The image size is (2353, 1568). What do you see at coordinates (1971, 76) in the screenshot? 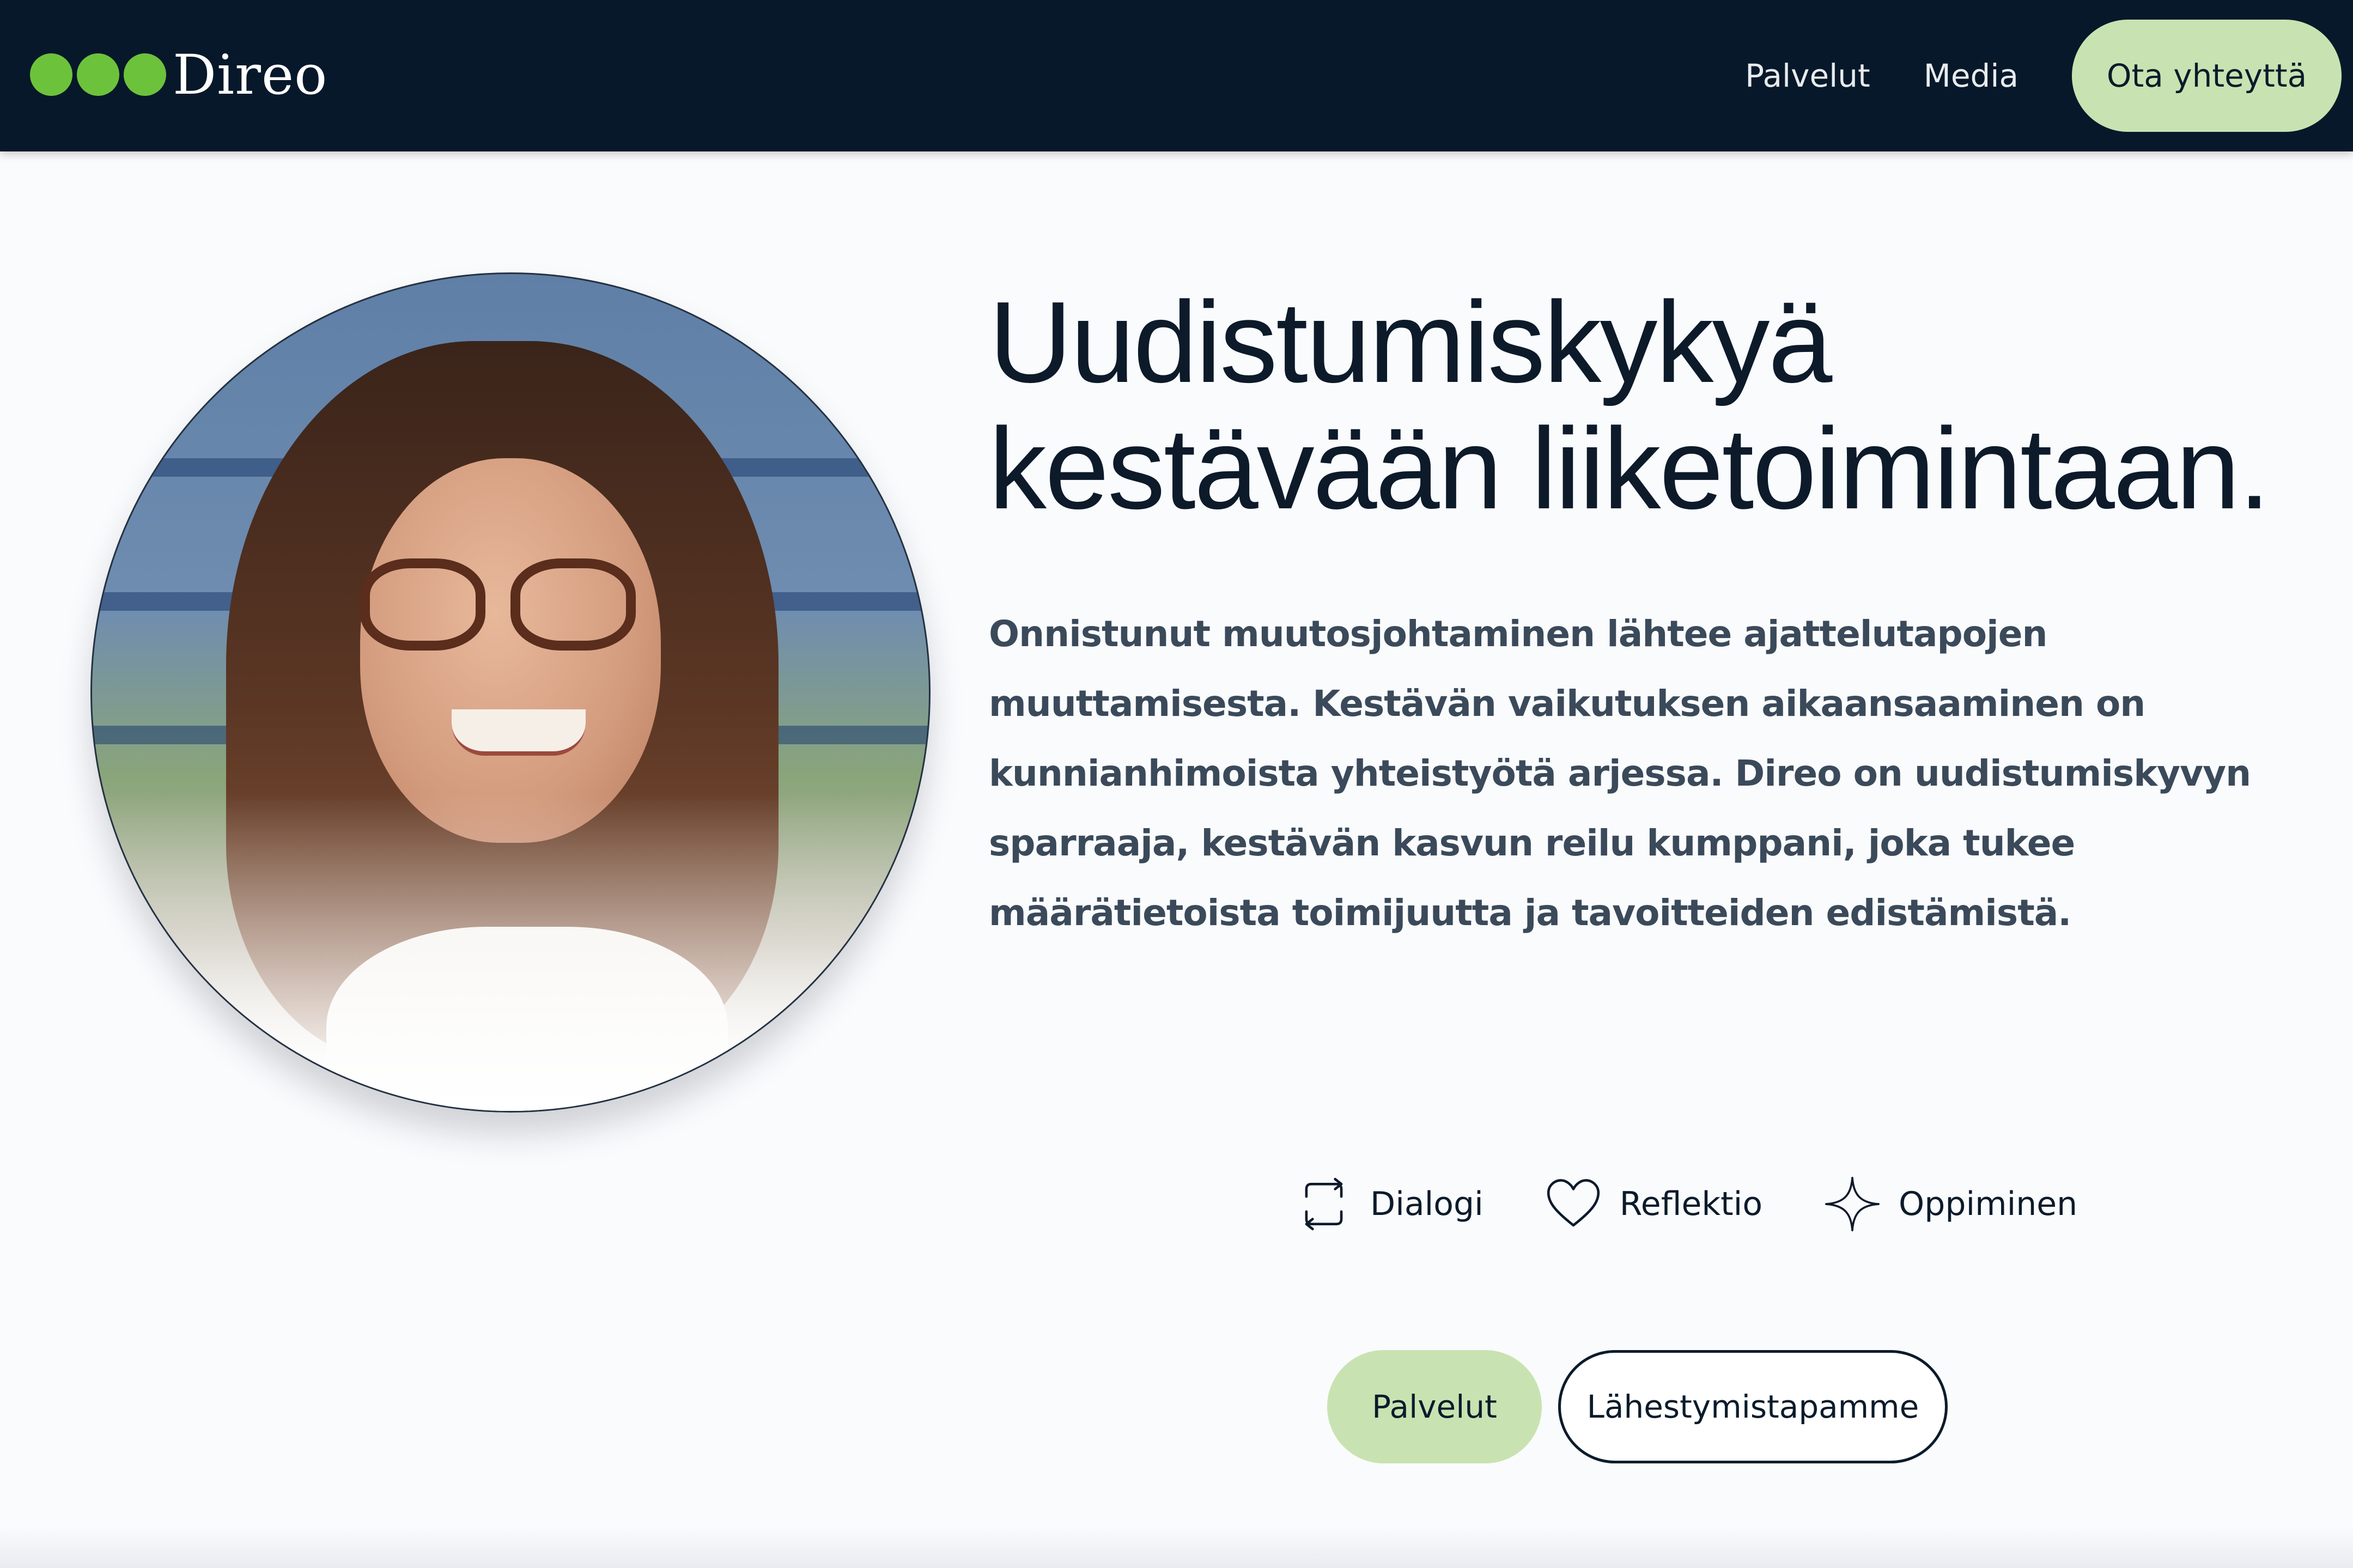
I see `nav-link-media: Media` at bounding box center [1971, 76].